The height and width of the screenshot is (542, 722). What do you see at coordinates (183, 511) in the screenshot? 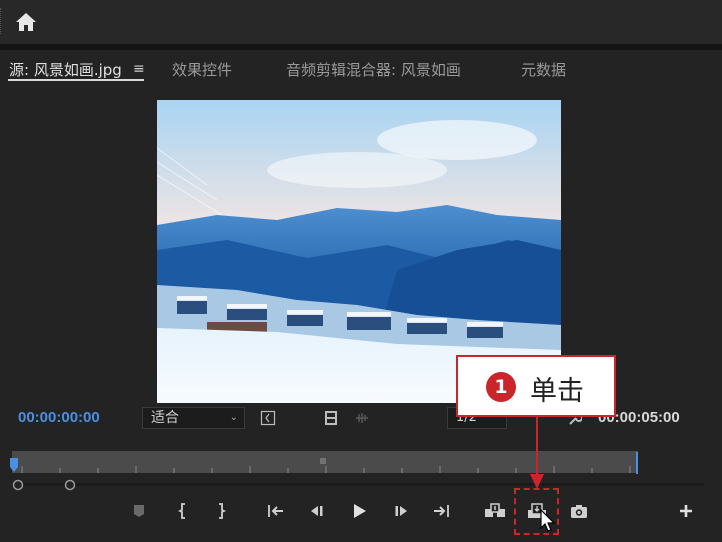
I see `mark-in-icon` at bounding box center [183, 511].